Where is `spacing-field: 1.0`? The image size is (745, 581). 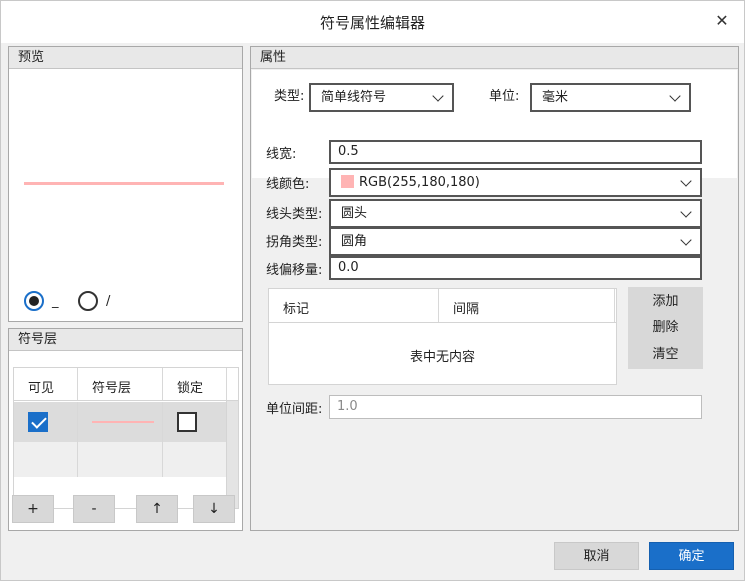
spacing-field: 1.0 is located at coordinates (515, 407).